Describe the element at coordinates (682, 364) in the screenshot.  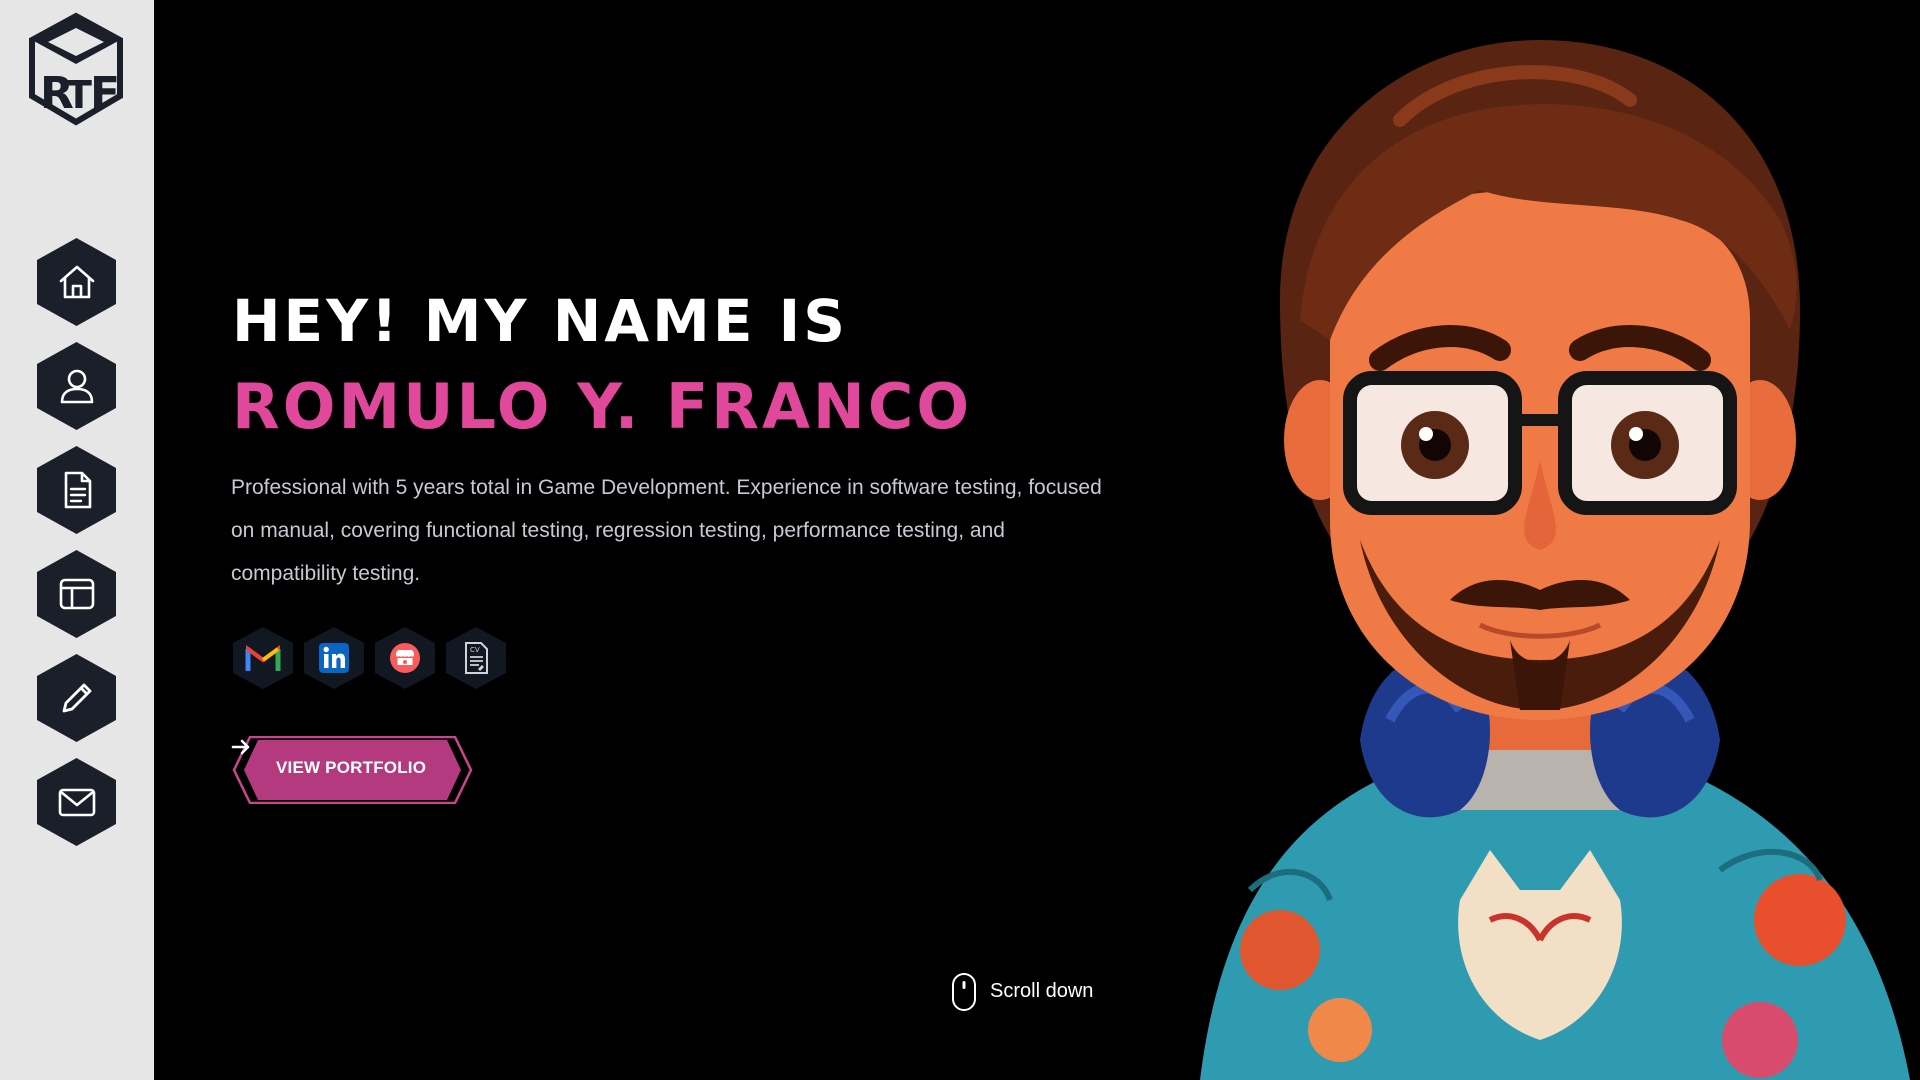
I see `hero-title: HEY! MY NAME IS ROMULO Y. FRANCO` at that location.